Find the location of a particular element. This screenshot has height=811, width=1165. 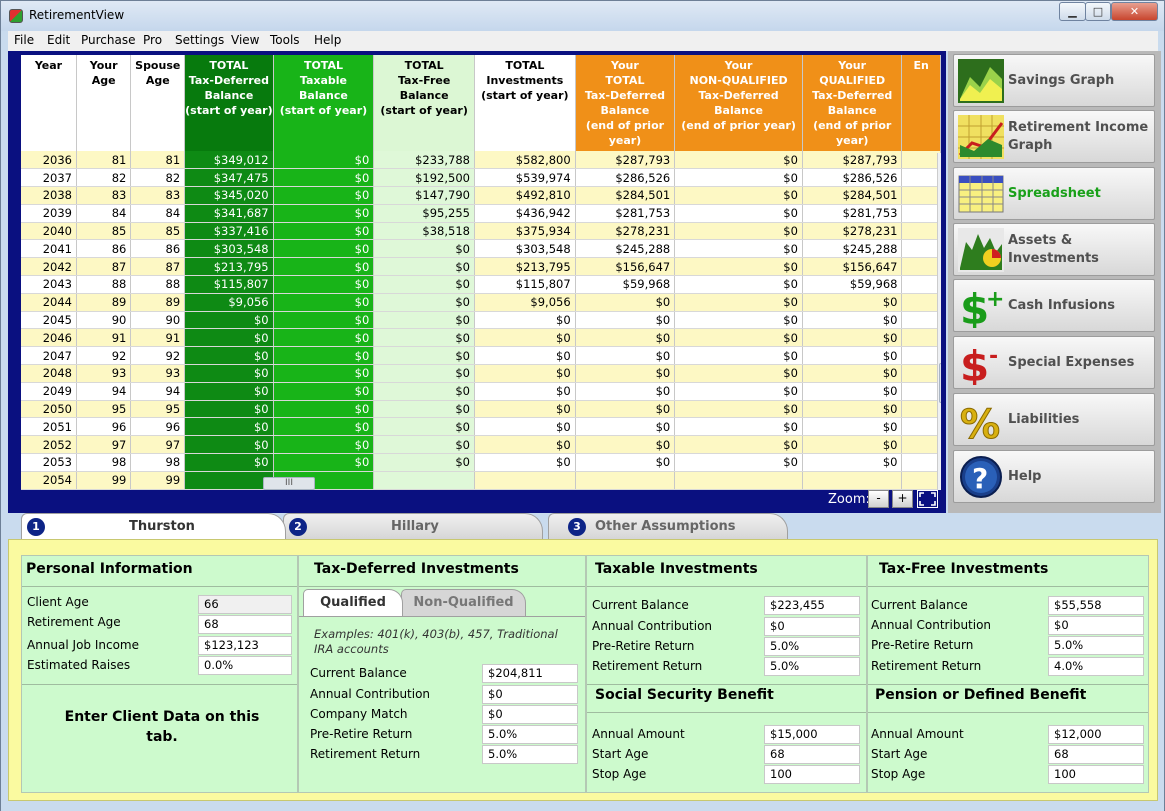

tx-current-balance-field: $223,455 is located at coordinates (812, 605).